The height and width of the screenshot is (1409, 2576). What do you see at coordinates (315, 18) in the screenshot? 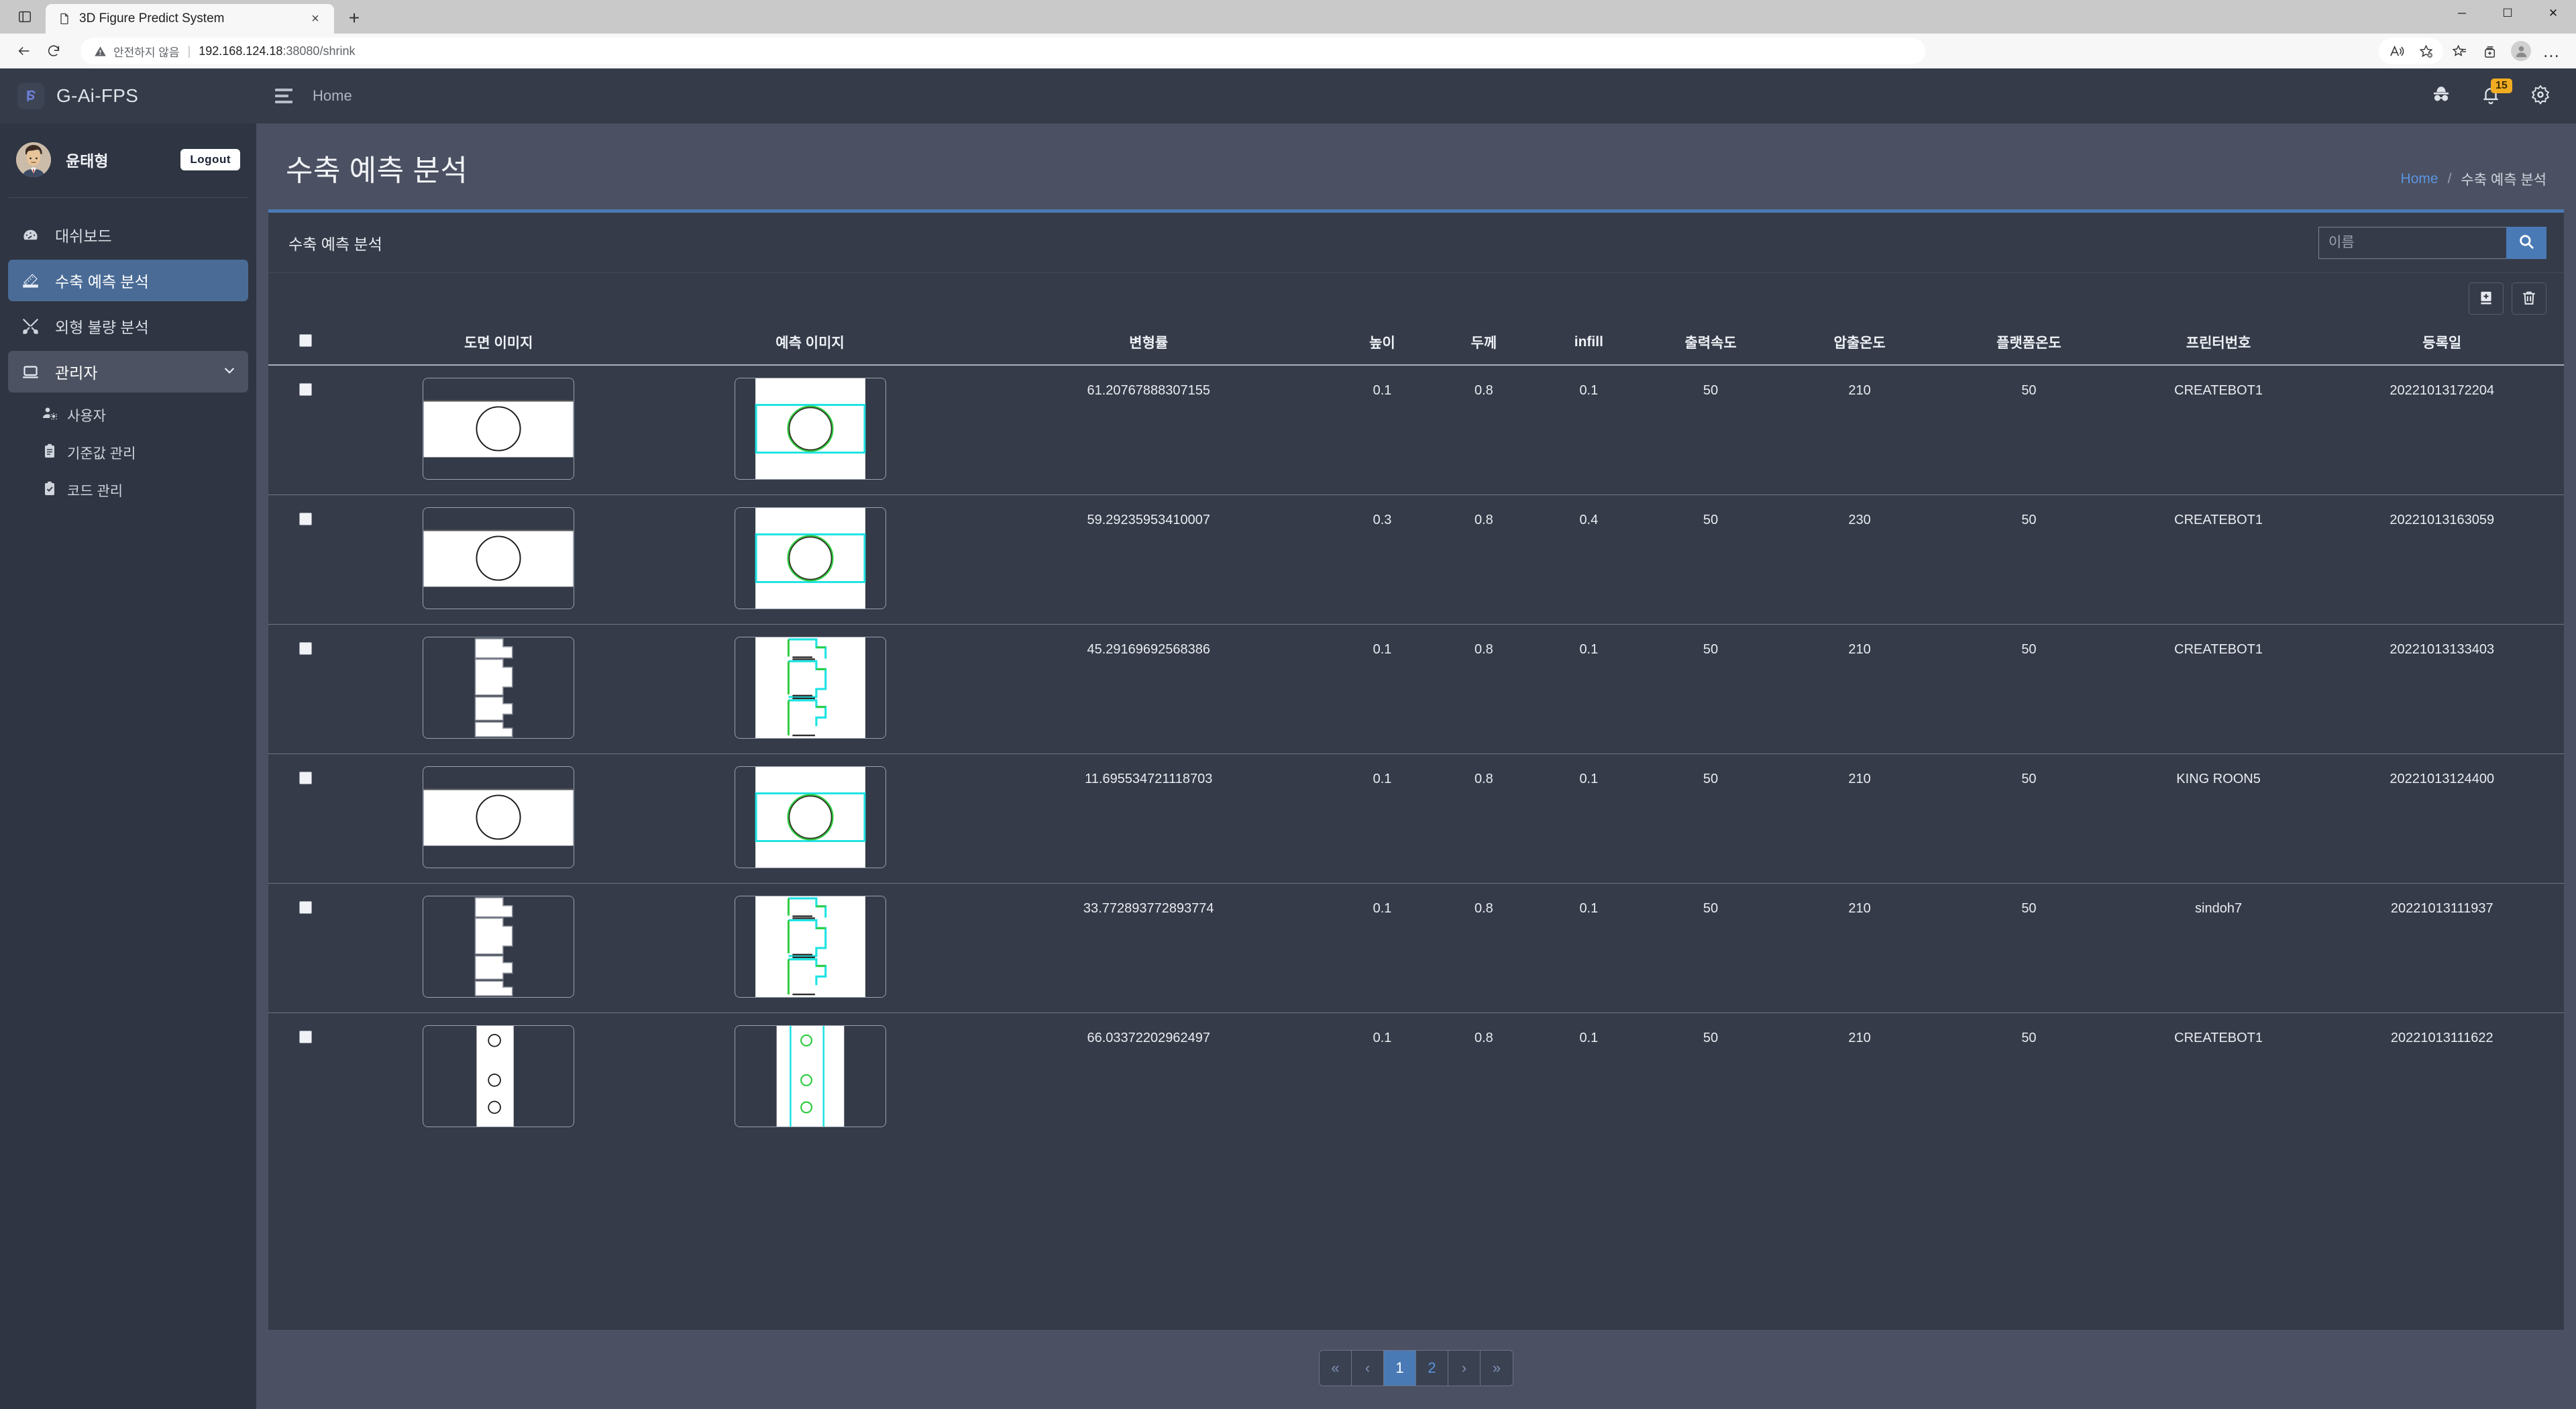
I see `tab-close-icon: ×` at bounding box center [315, 18].